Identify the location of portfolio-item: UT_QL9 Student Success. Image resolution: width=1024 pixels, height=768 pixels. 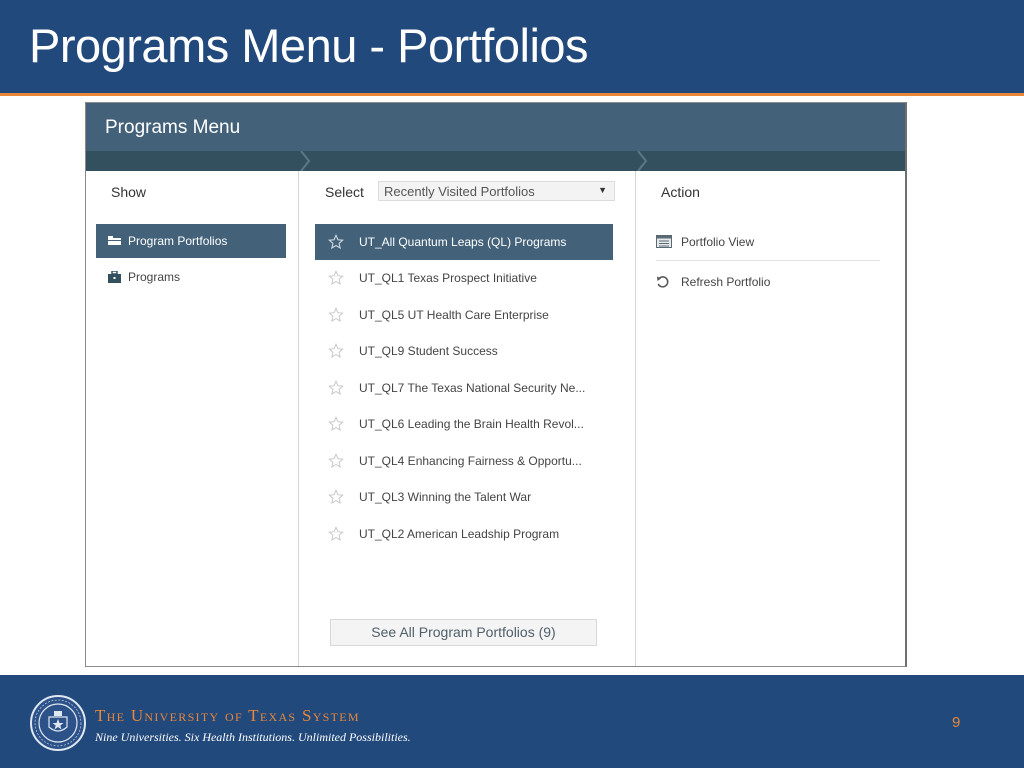
(464, 351).